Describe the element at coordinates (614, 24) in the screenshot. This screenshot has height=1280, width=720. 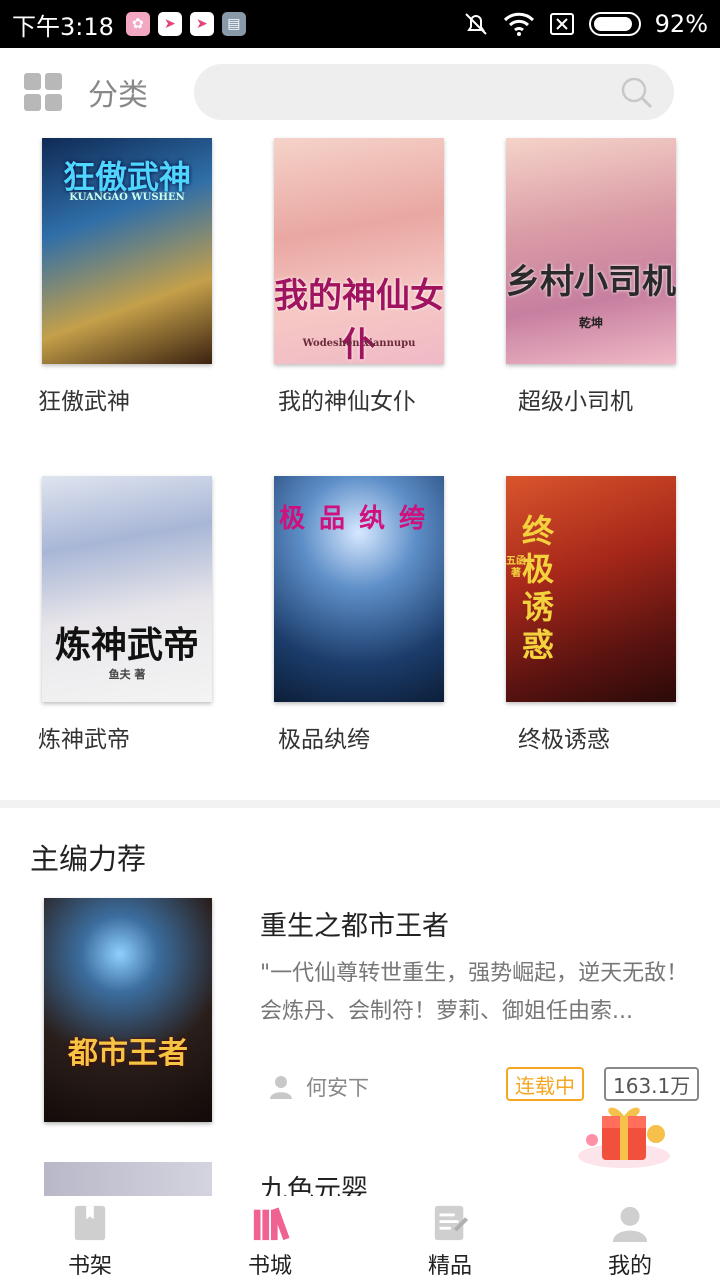
I see `battery-icon` at that location.